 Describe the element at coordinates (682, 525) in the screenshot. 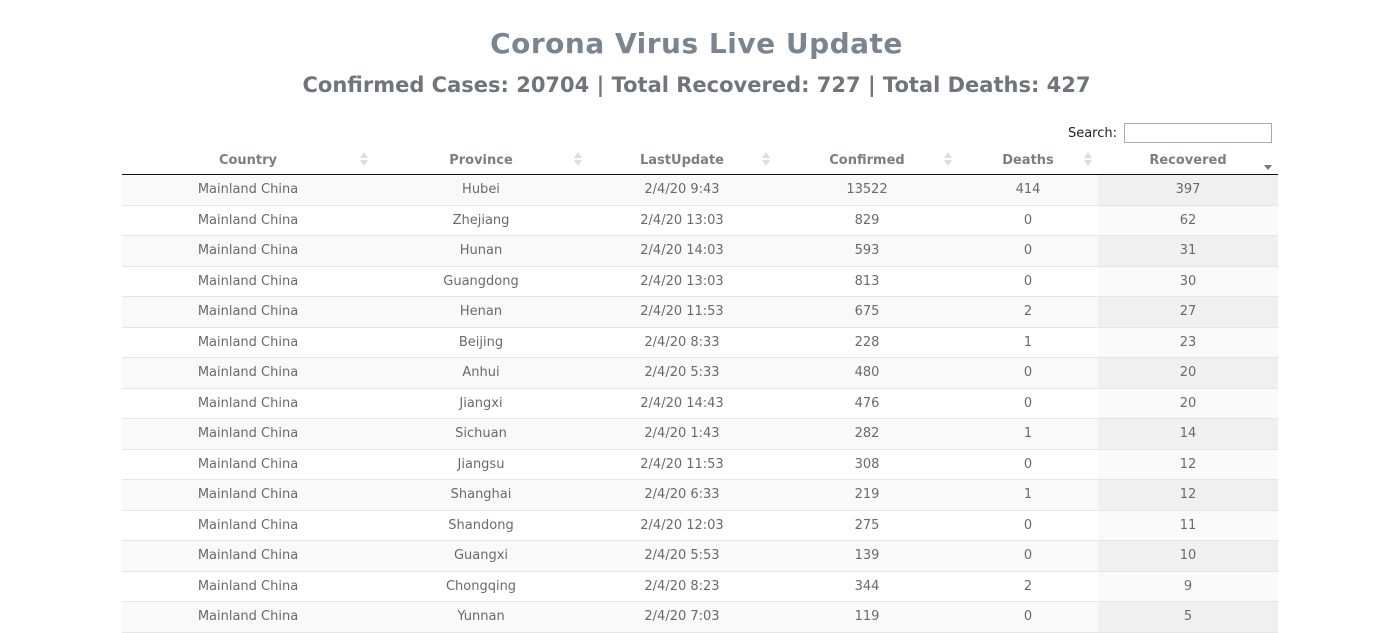

I see `cell-lastupdate: 2/4/20 12:03` at that location.